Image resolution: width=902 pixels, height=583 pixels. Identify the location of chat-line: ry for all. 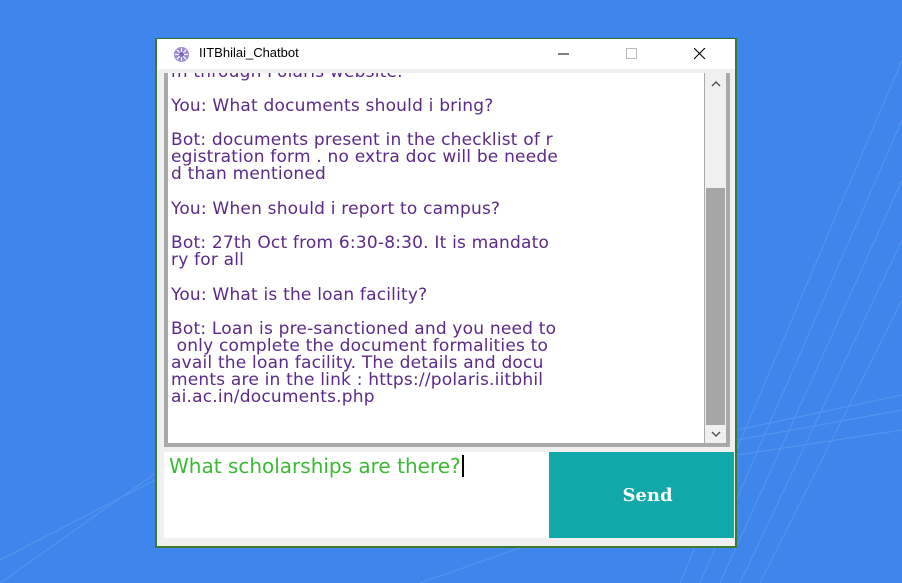
(208, 260).